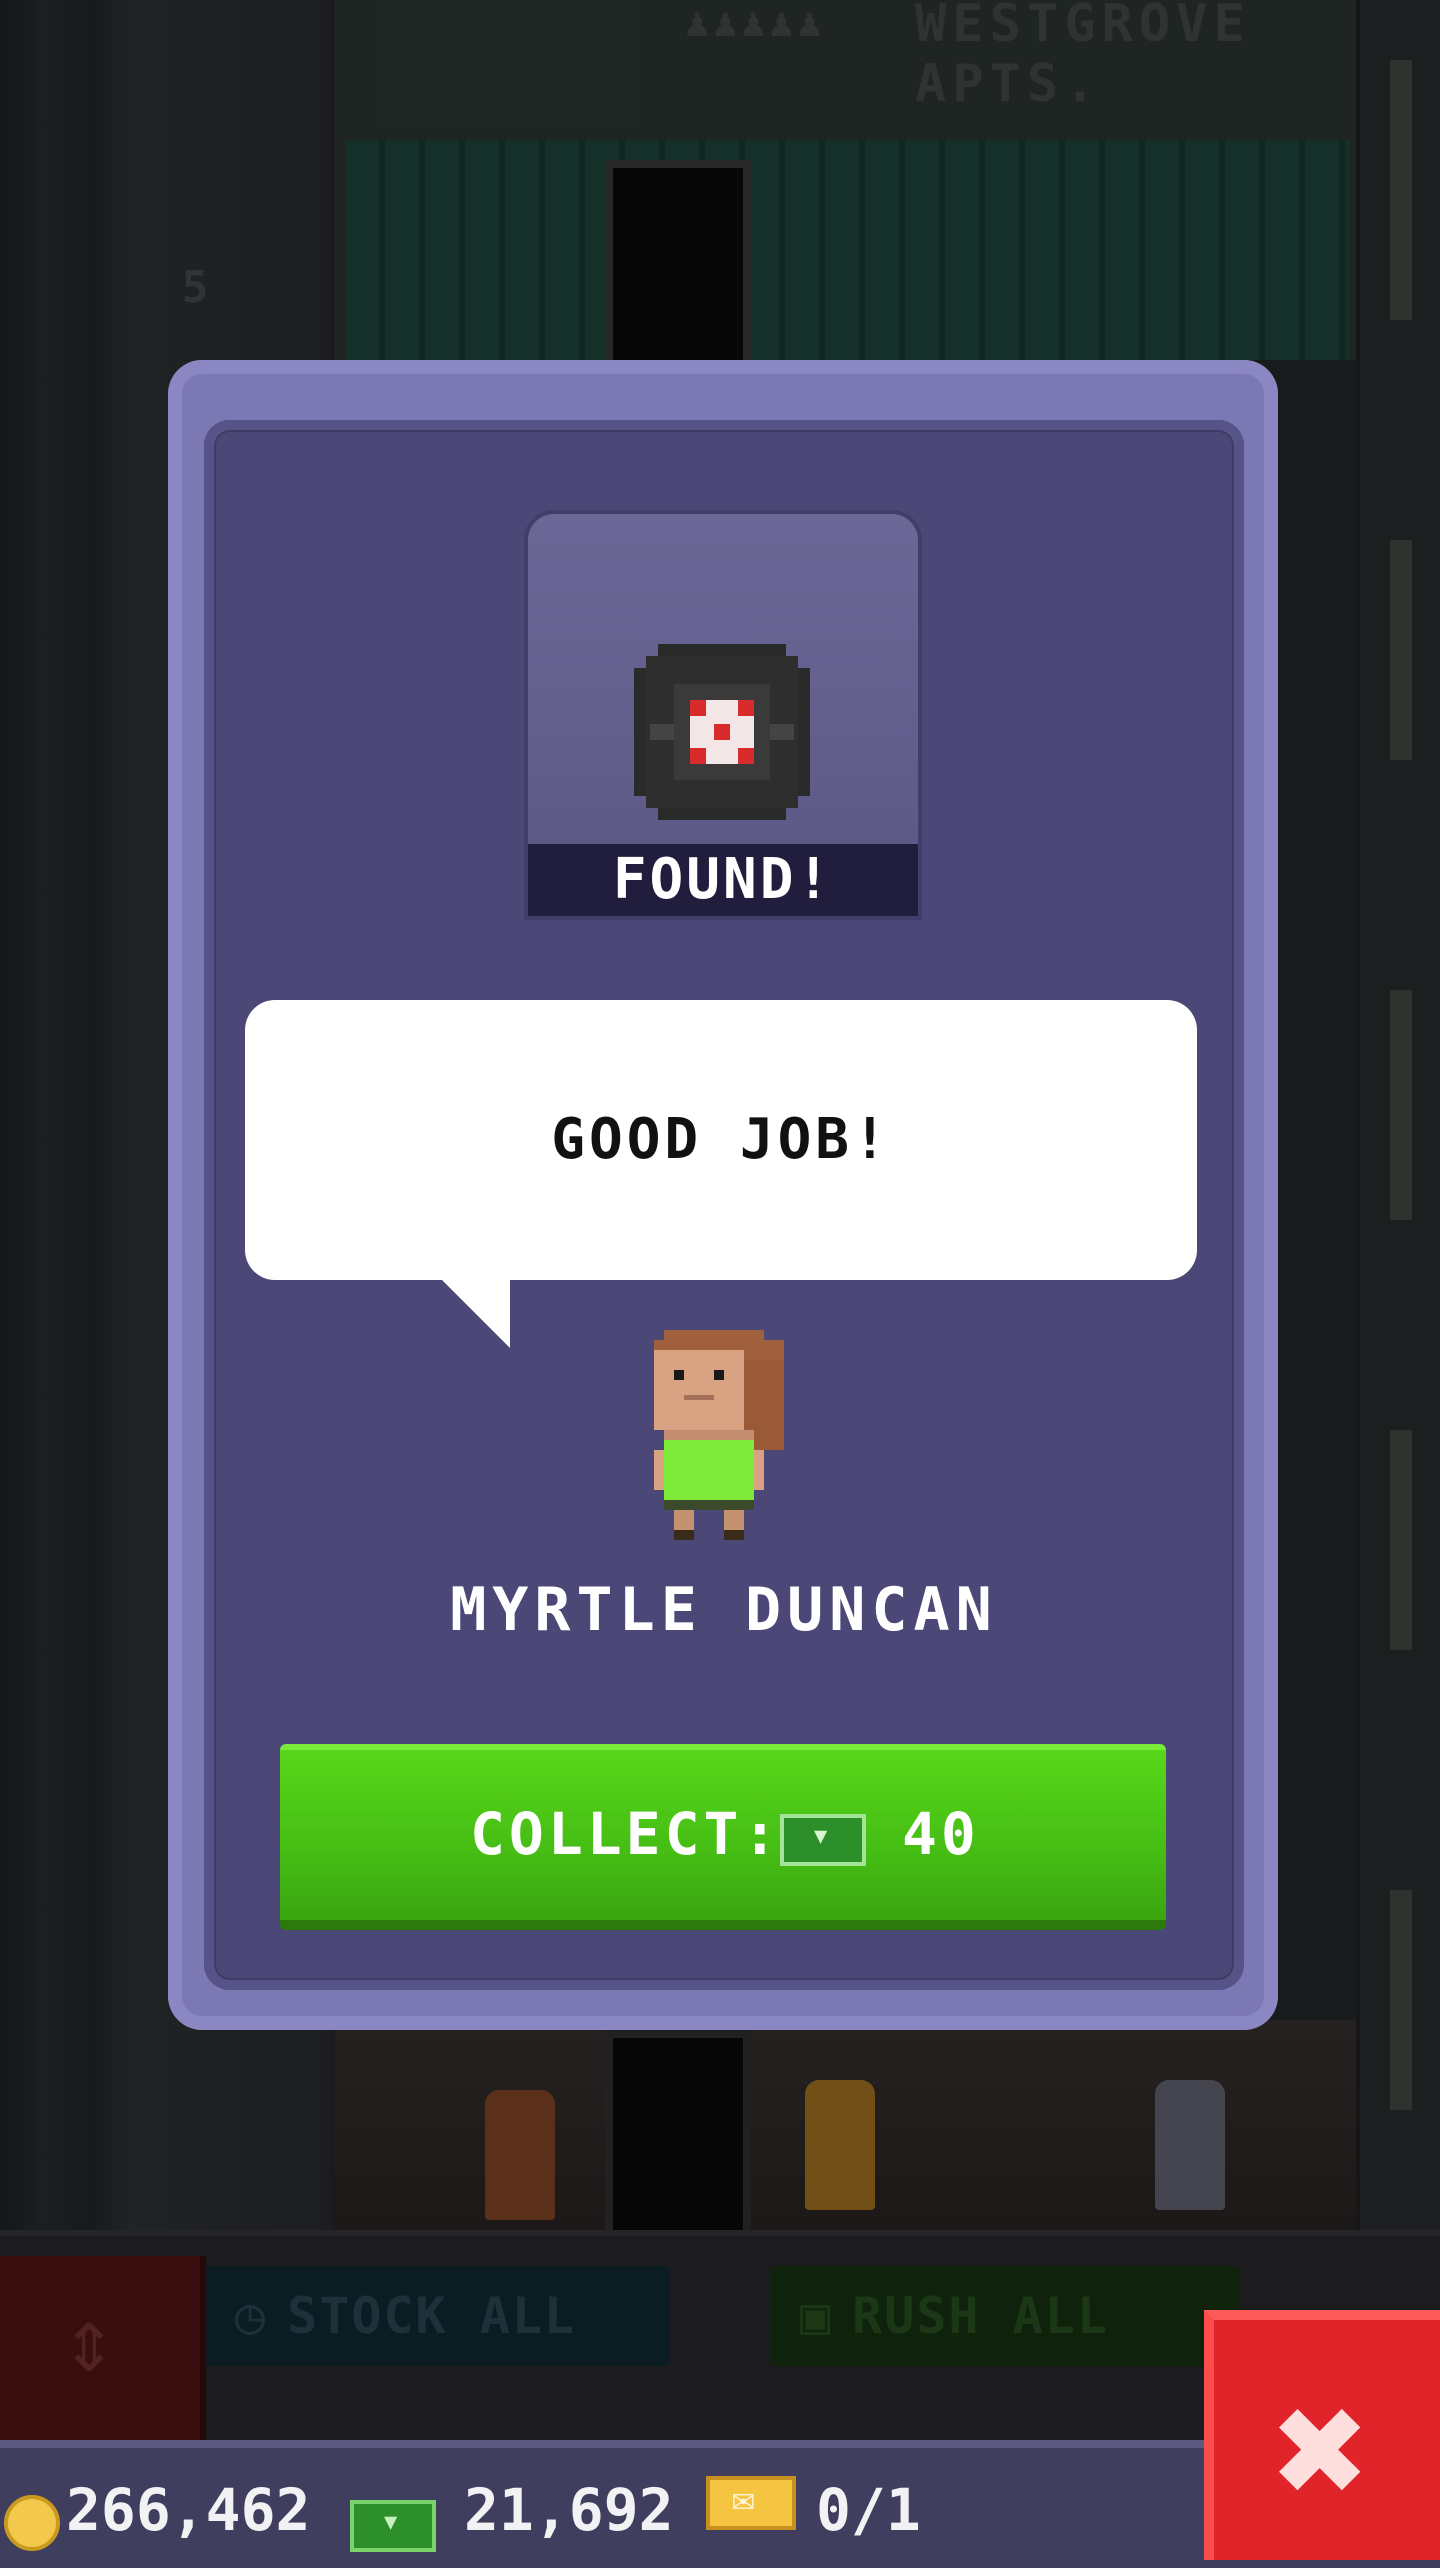  I want to click on tickets-count: 0/1, so click(868, 2510).